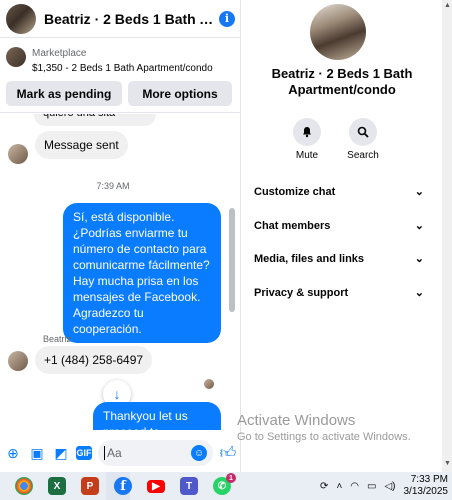 The height and width of the screenshot is (500, 452). I want to click on sticker-icon: ◩, so click(61, 453).